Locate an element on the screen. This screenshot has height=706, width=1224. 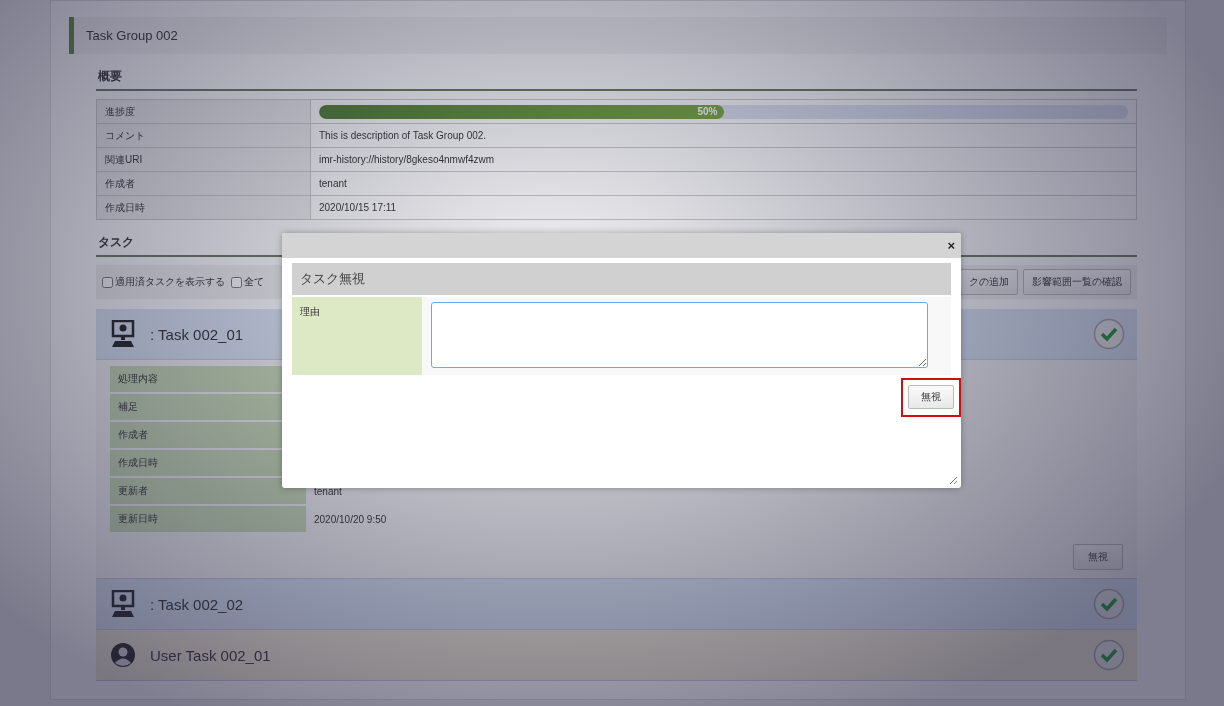
close-button: × is located at coordinates (951, 245).